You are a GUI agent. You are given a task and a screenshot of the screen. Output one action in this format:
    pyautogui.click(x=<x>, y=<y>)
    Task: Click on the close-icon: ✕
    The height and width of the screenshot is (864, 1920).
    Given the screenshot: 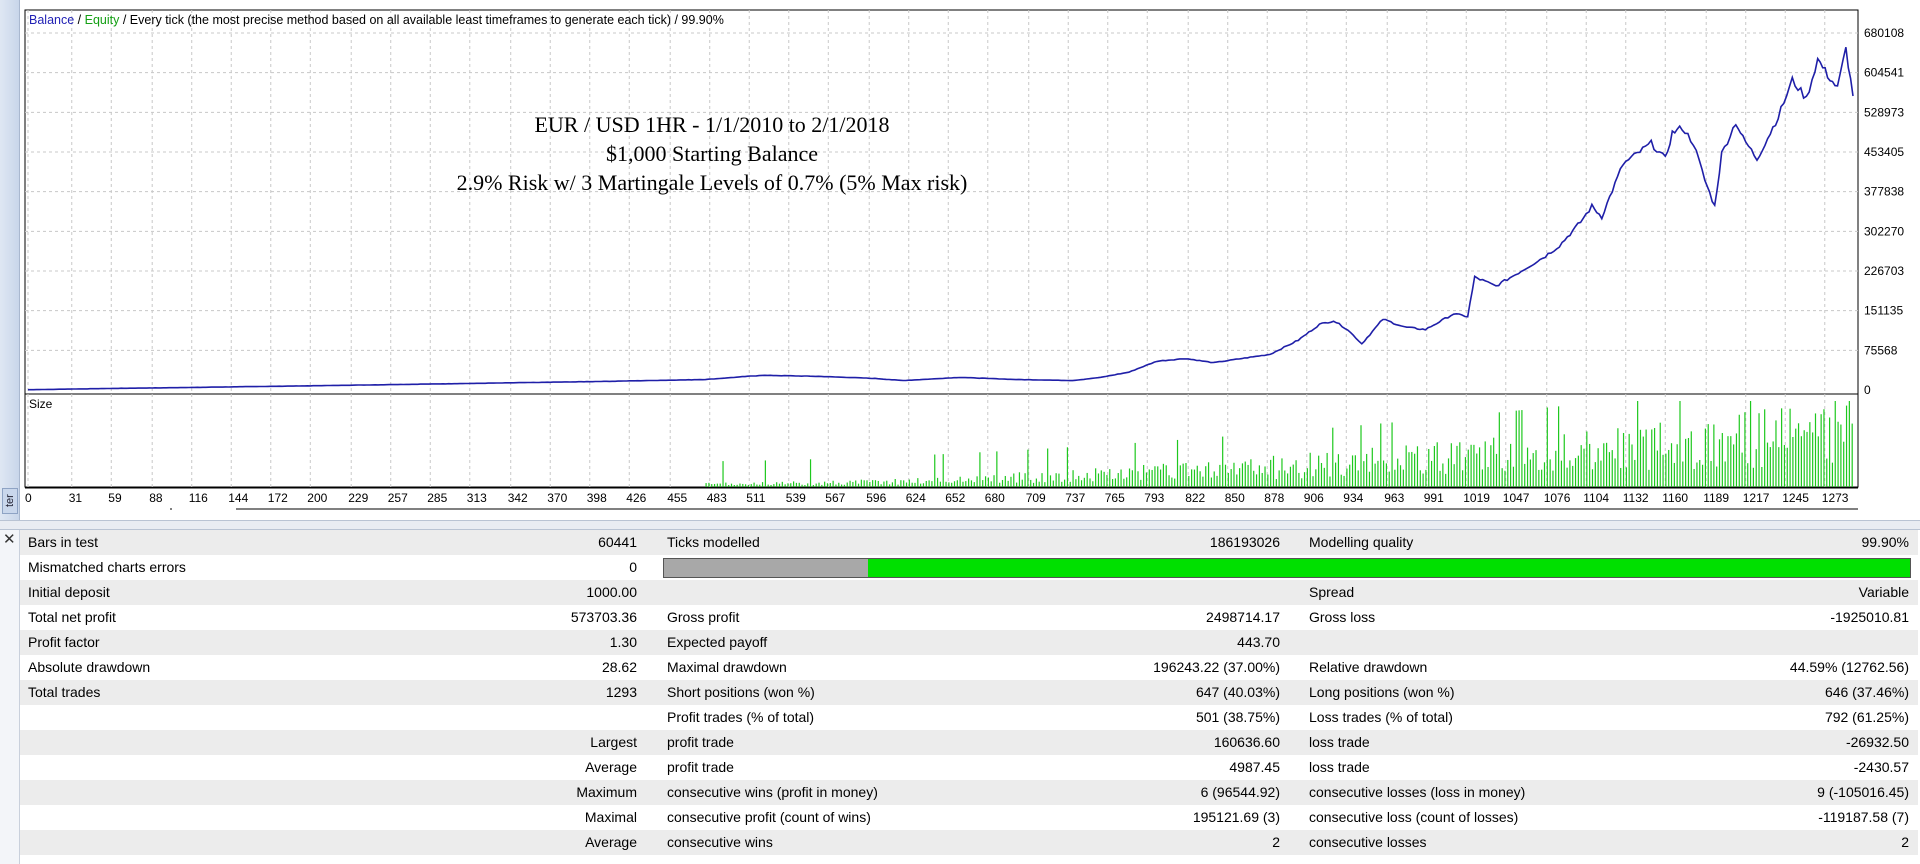 What is the action you would take?
    pyautogui.click(x=9, y=539)
    